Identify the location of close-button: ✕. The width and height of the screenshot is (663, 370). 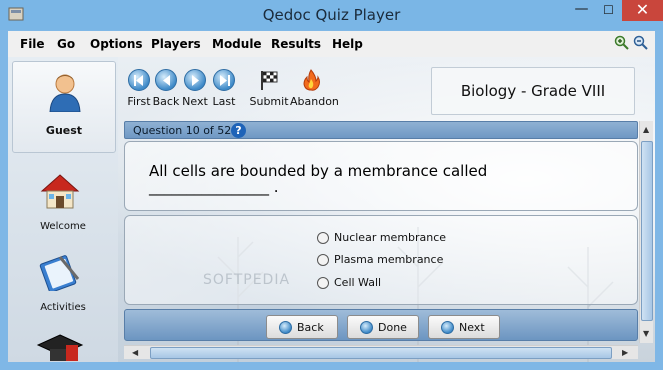
(642, 10).